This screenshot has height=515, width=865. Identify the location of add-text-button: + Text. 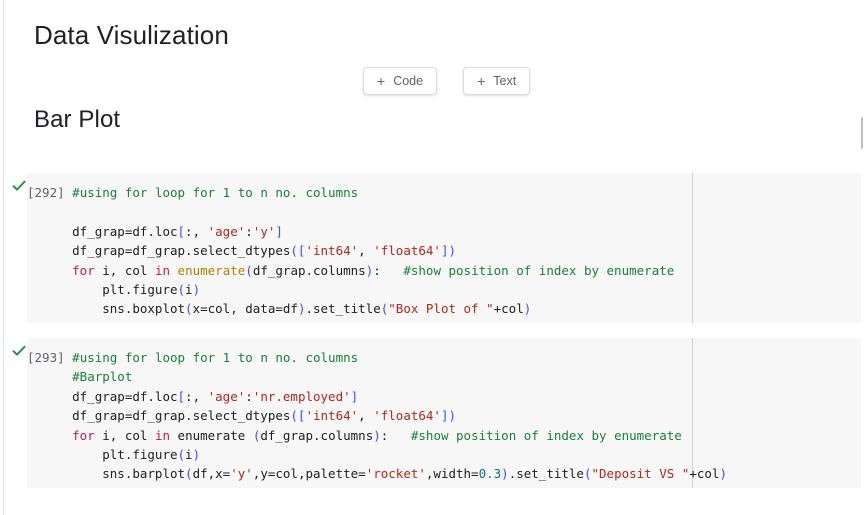
(497, 81).